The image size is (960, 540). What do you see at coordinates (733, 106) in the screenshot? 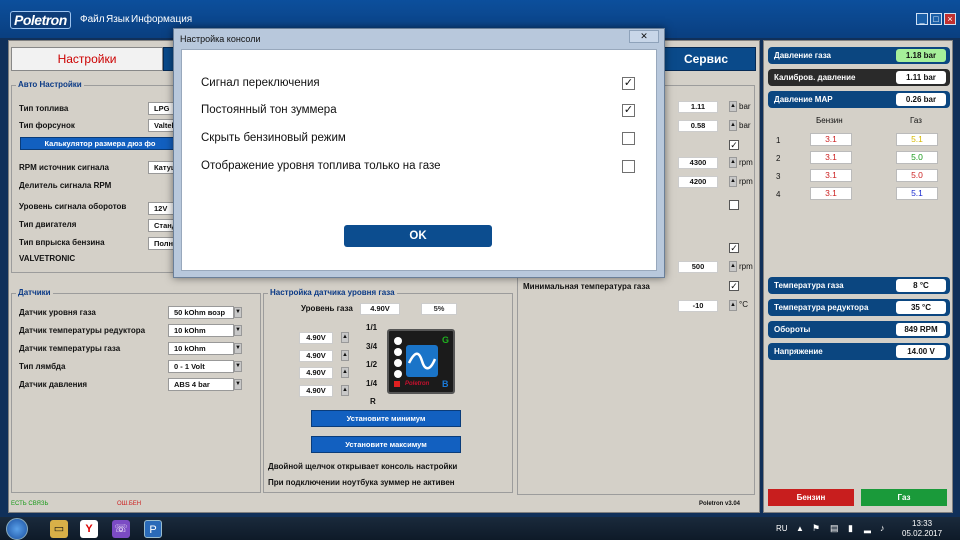
I see `param-1-spinner: ▲` at bounding box center [733, 106].